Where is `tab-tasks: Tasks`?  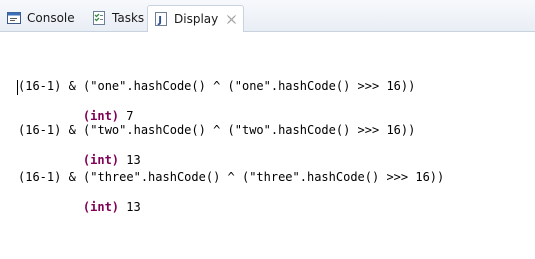
tab-tasks: Tasks is located at coordinates (117, 18).